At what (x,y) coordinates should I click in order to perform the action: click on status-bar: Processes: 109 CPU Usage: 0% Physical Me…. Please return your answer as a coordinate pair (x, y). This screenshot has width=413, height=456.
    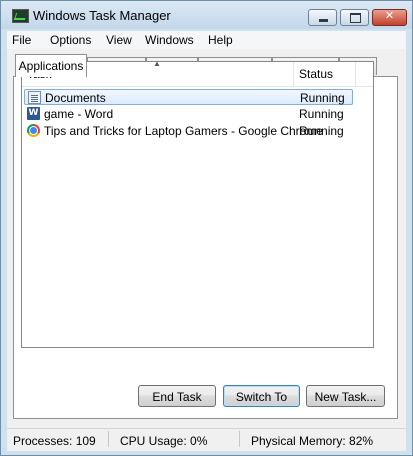
    Looking at the image, I should click on (206, 439).